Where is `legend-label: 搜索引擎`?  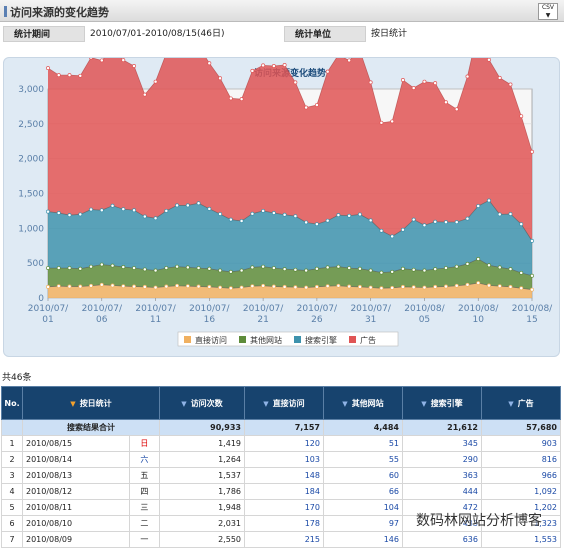 legend-label: 搜索引擎 is located at coordinates (321, 340).